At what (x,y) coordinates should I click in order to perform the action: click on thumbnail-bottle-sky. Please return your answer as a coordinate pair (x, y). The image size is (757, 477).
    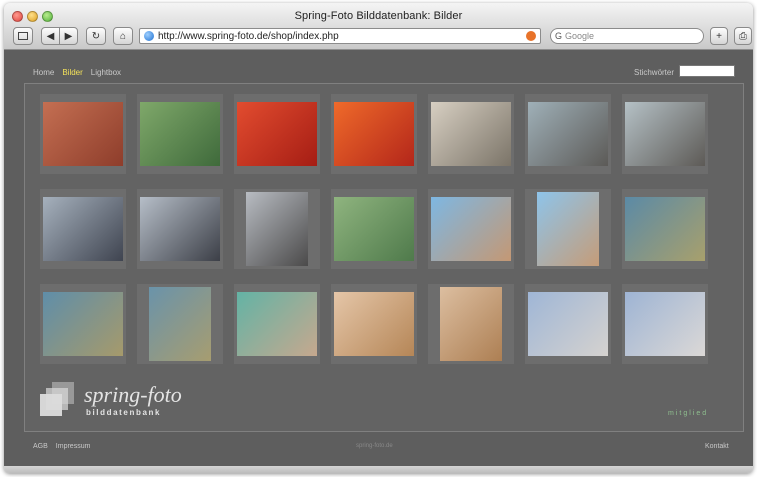
    Looking at the image, I should click on (568, 324).